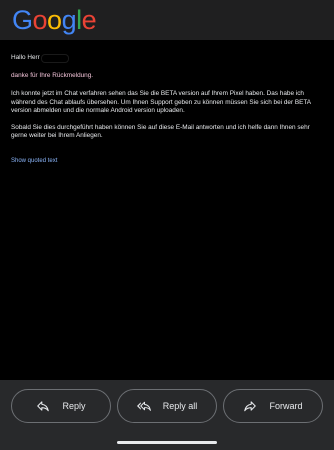  I want to click on show-quoted-text-link: Show quoted text, so click(167, 161).